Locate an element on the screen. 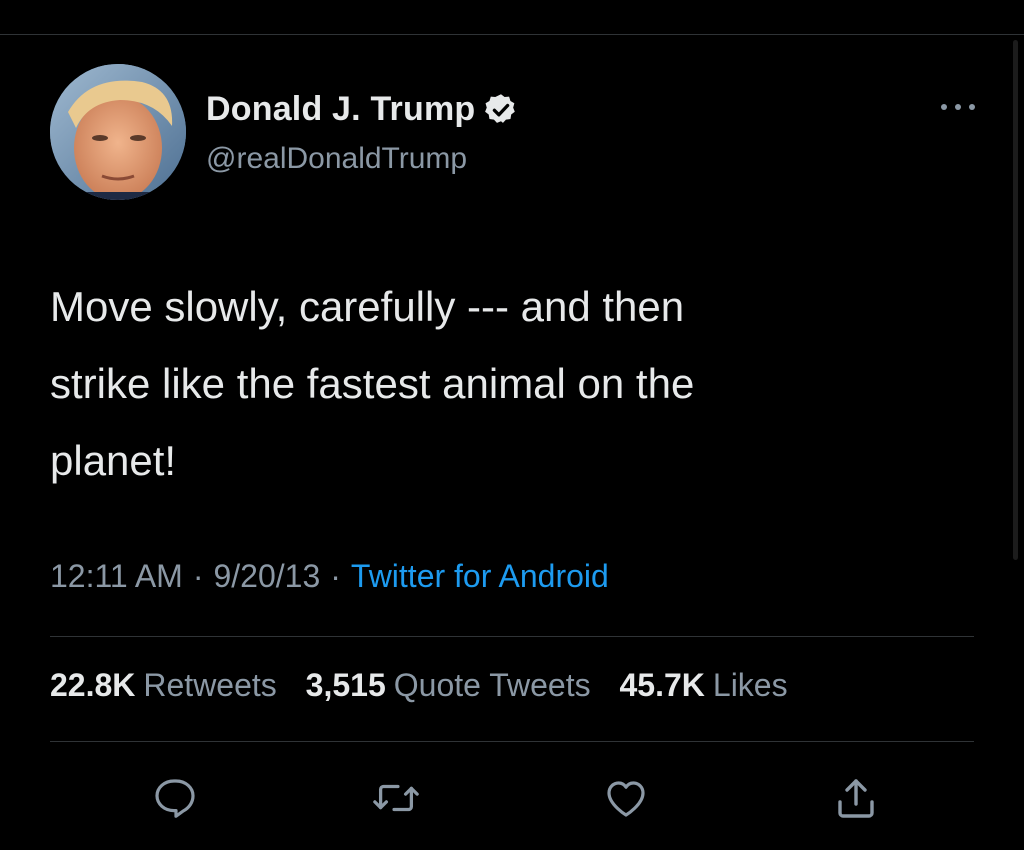  quote-tweets-count: 3,515 is located at coordinates (345, 685).